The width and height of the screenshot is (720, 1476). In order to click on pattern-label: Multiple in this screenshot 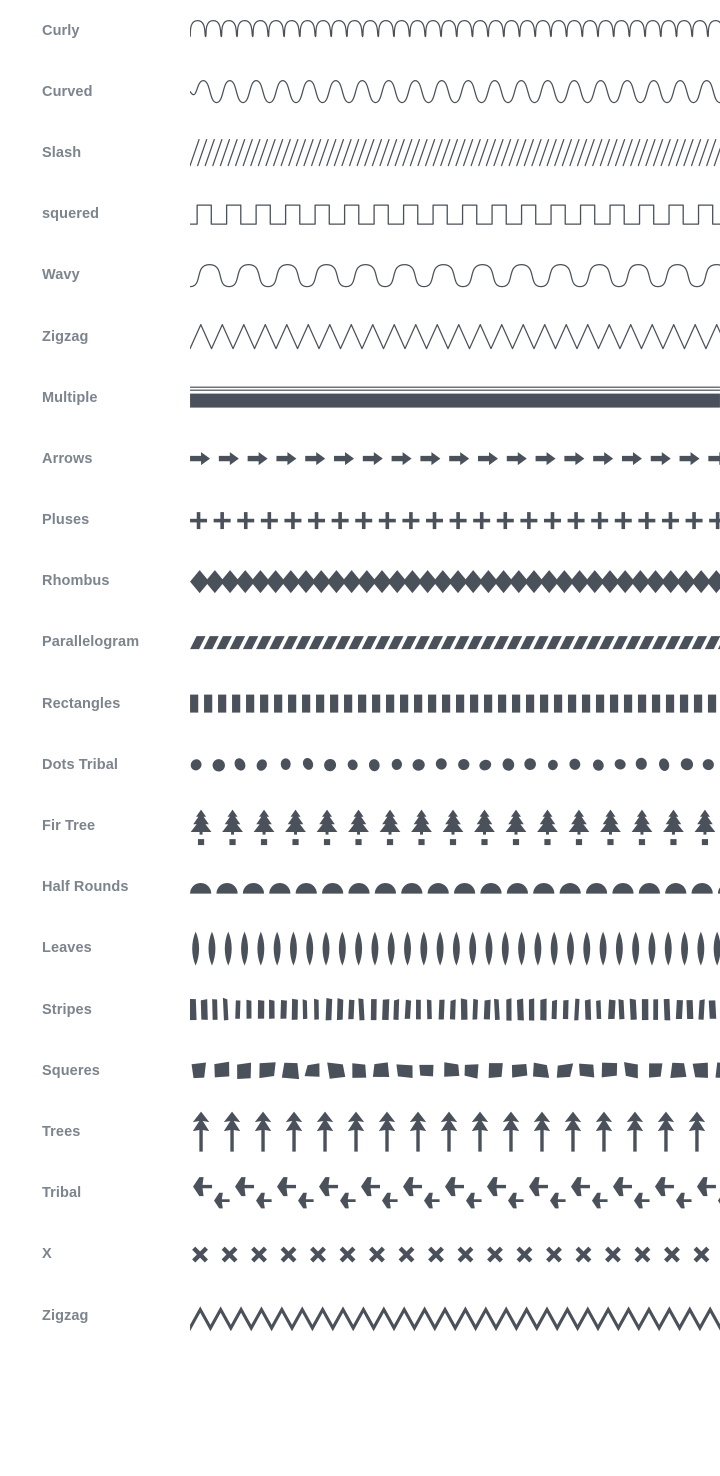, I will do `click(70, 397)`.